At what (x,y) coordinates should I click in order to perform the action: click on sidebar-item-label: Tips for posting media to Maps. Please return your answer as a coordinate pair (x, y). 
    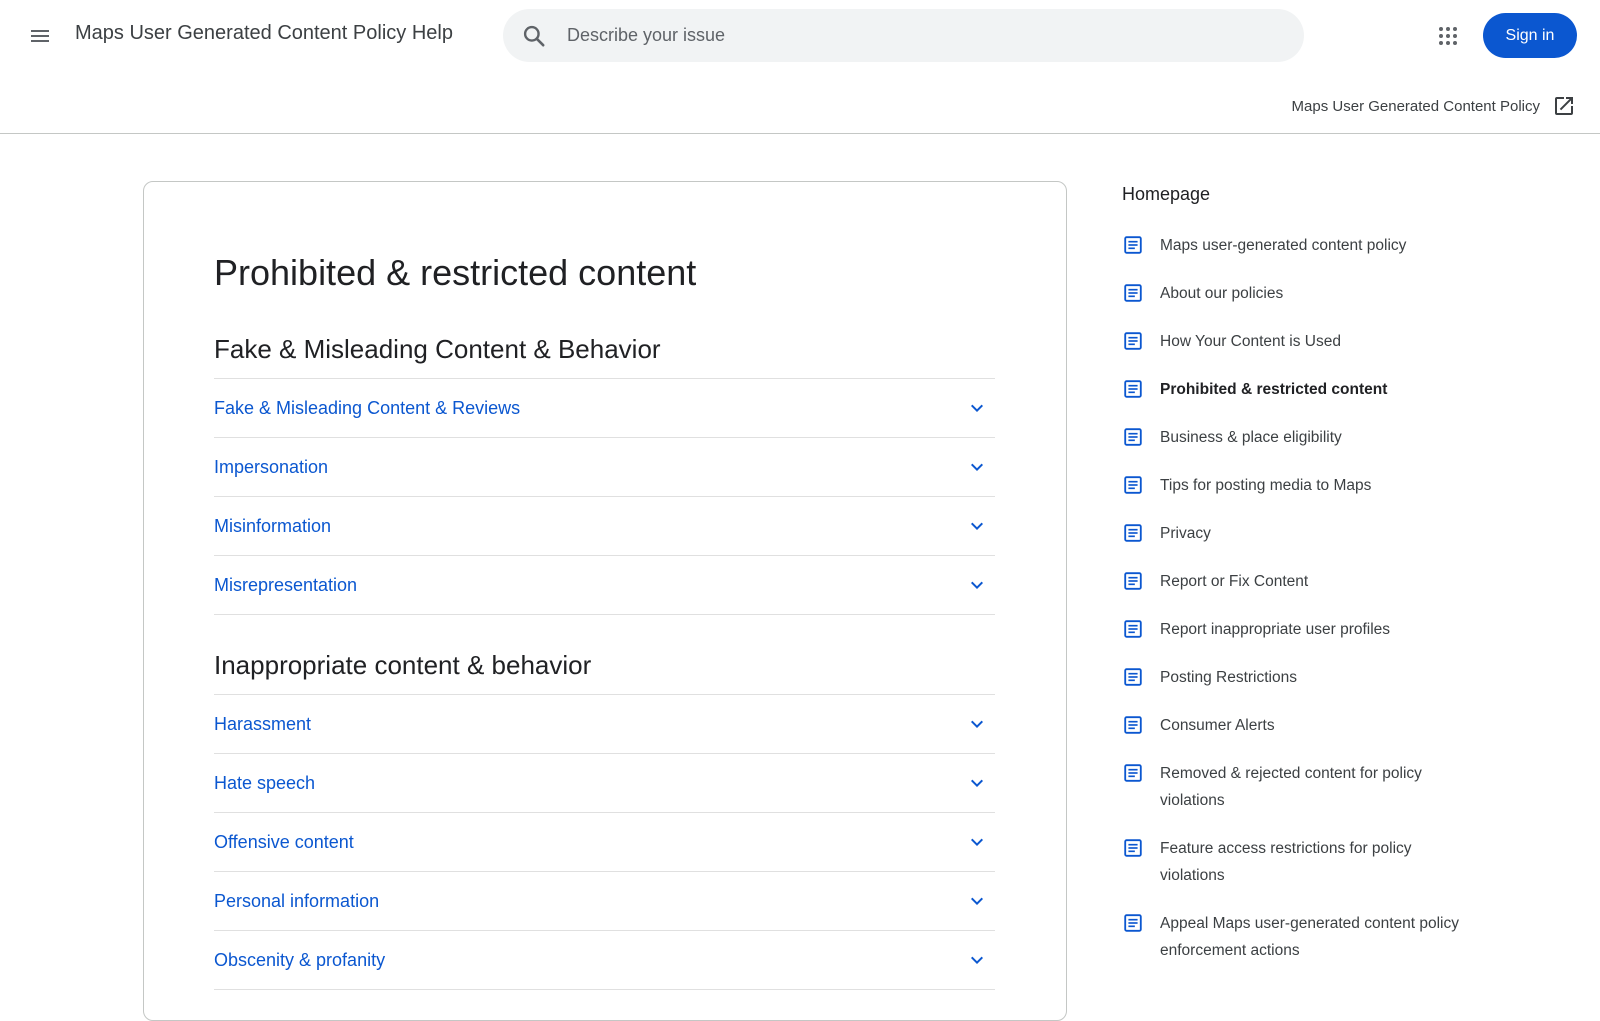
    Looking at the image, I should click on (1266, 485).